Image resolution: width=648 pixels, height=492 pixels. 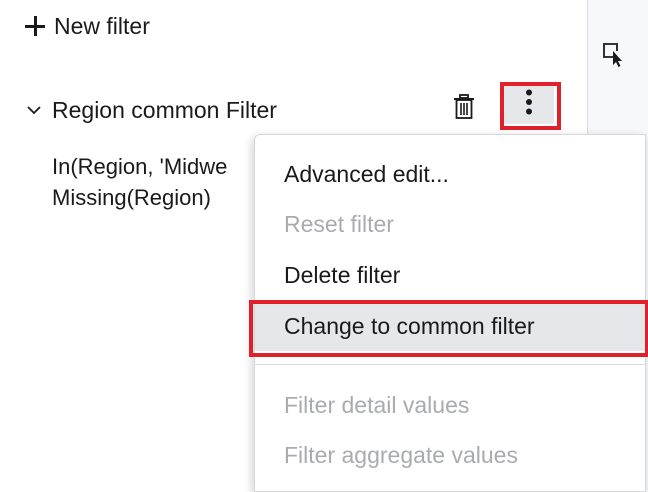 What do you see at coordinates (102, 25) in the screenshot?
I see `new-filter-label: New filter` at bounding box center [102, 25].